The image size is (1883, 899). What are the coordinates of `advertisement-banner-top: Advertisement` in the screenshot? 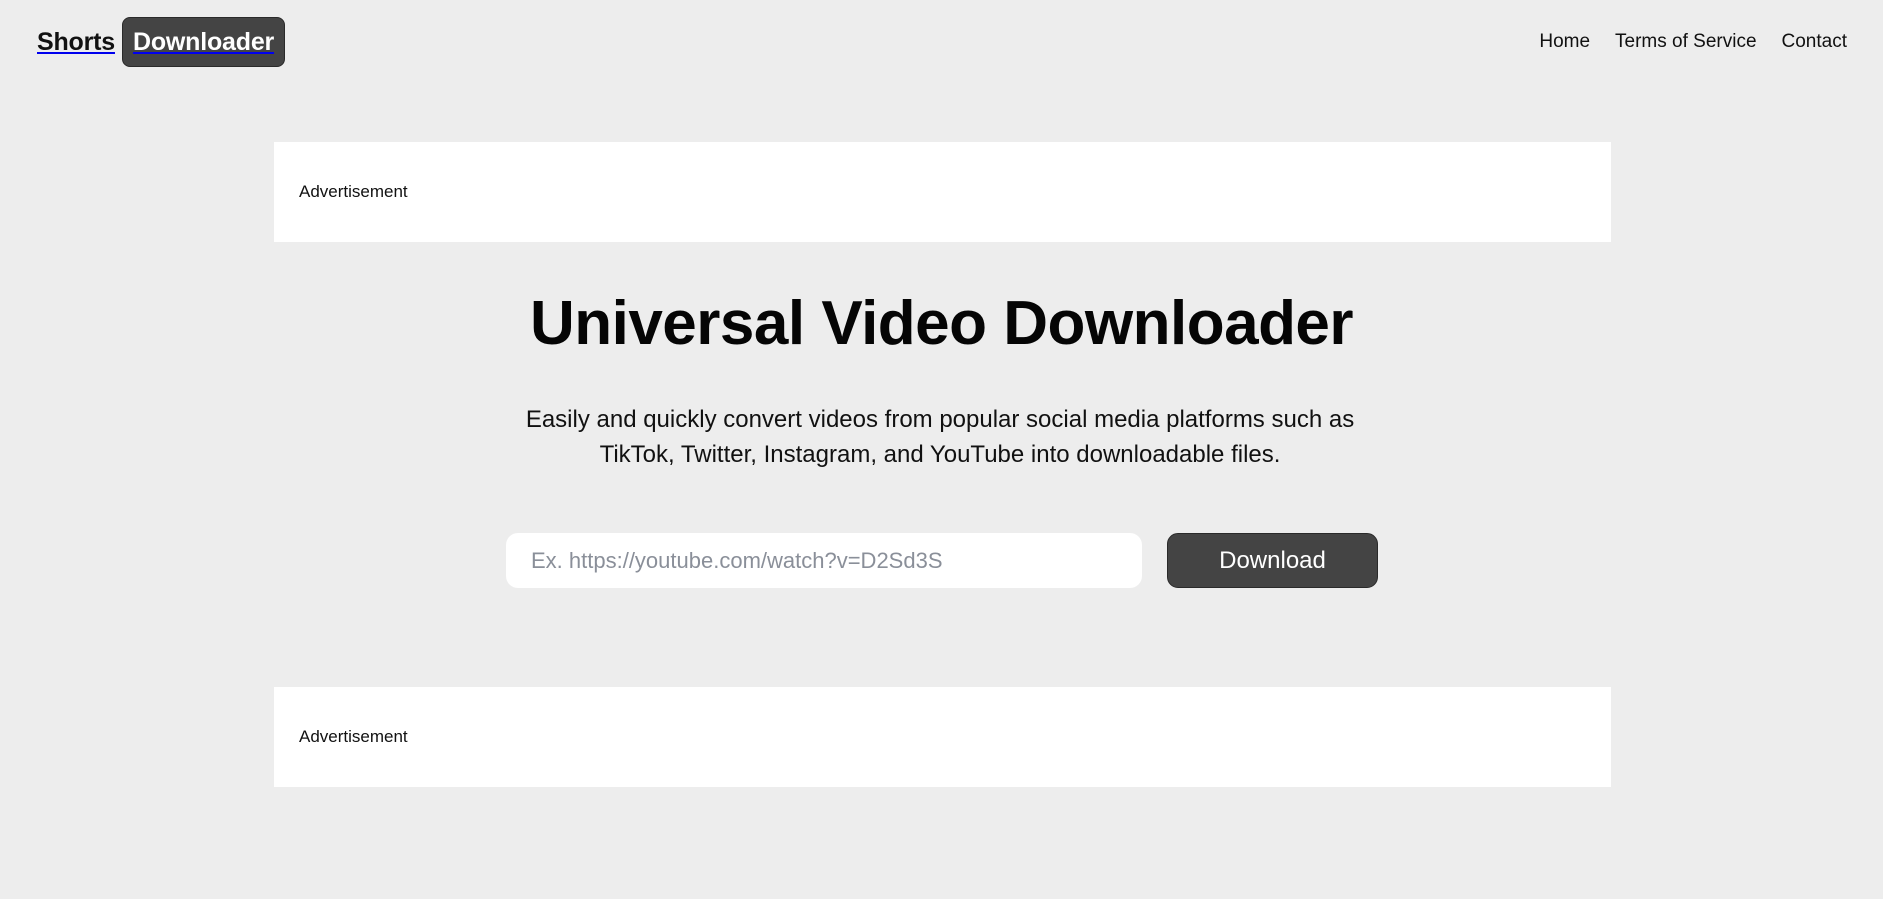 It's located at (942, 192).